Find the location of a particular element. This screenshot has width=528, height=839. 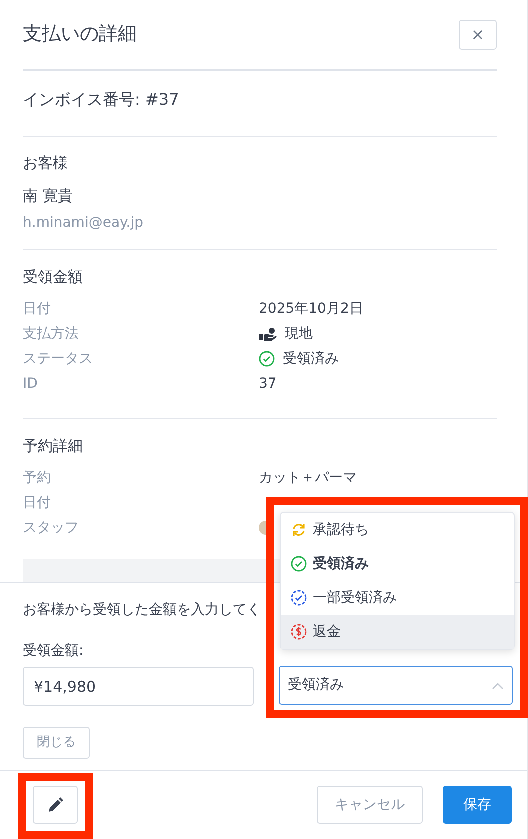

section-heading: 予約詳細 is located at coordinates (53, 446).